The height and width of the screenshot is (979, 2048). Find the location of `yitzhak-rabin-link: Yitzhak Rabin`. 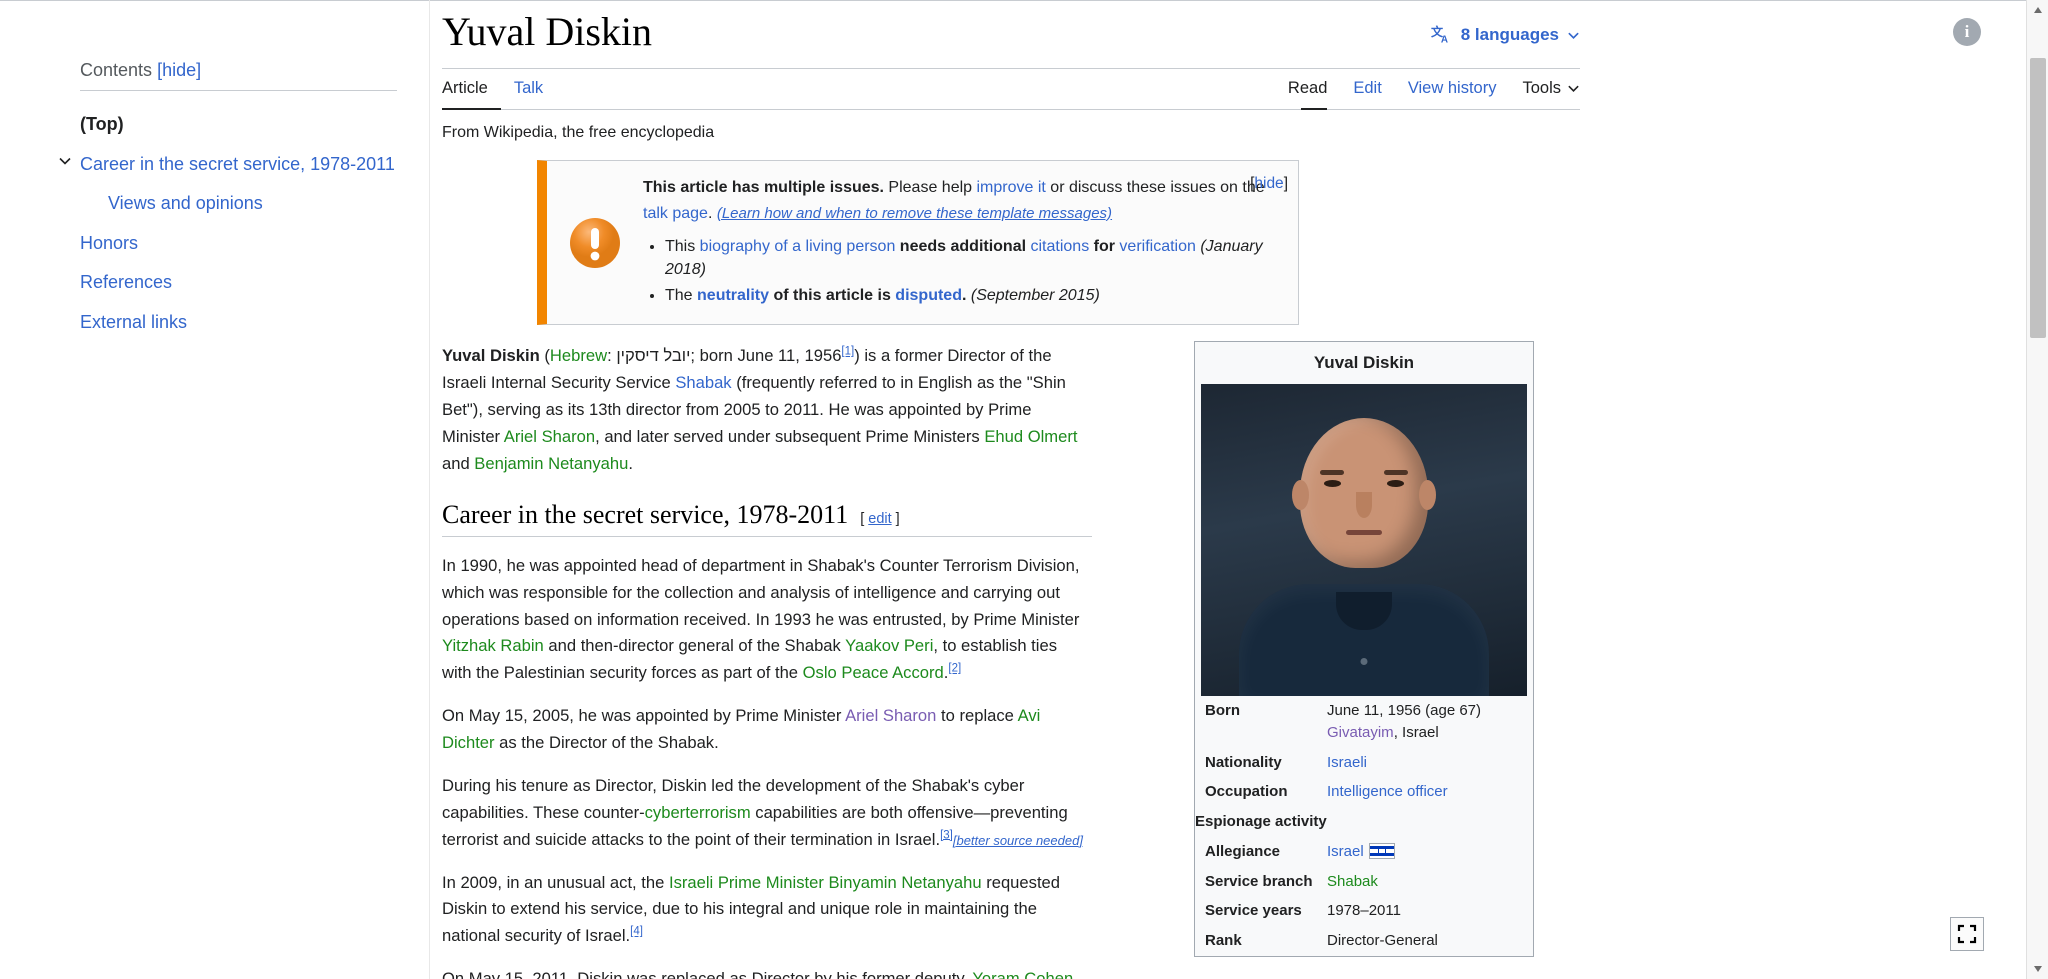

yitzhak-rabin-link: Yitzhak Rabin is located at coordinates (493, 645).